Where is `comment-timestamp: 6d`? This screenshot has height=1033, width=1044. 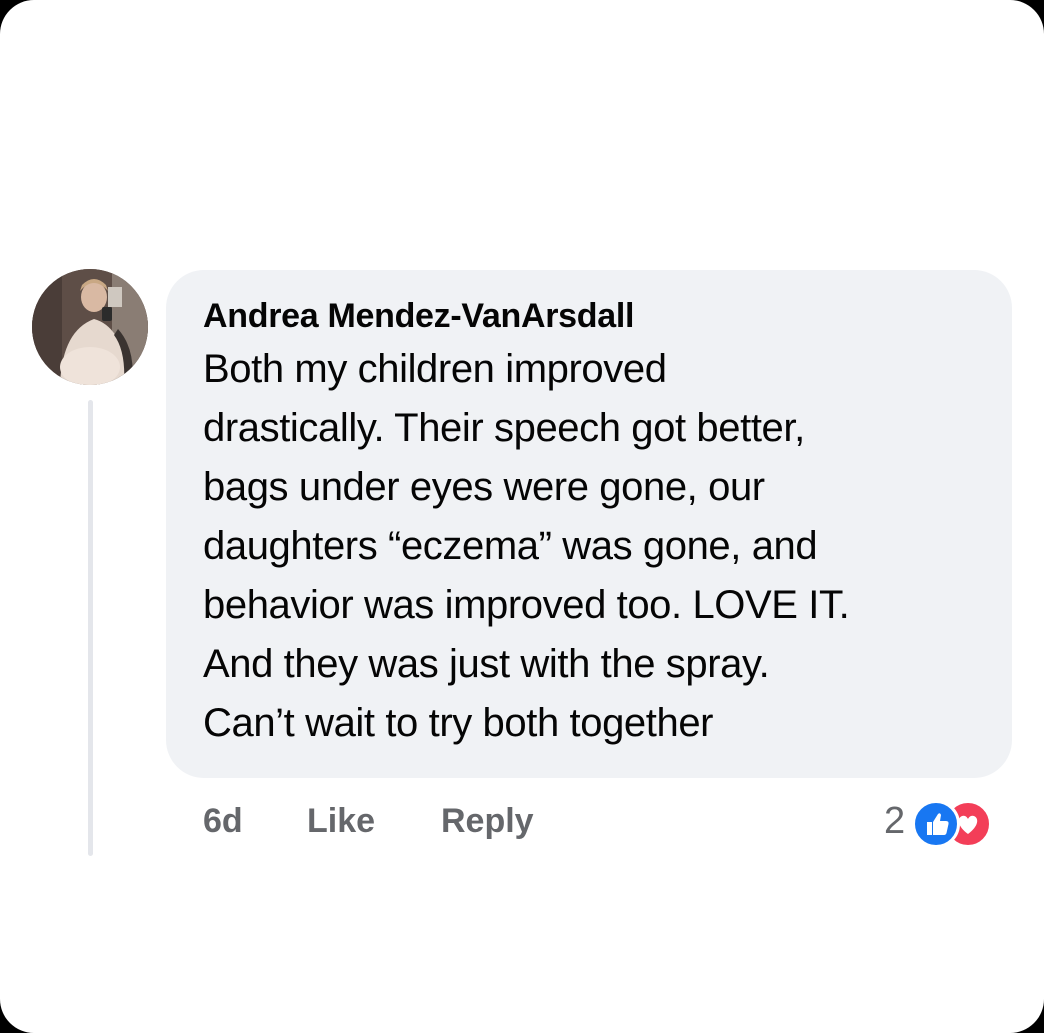
comment-timestamp: 6d is located at coordinates (223, 821).